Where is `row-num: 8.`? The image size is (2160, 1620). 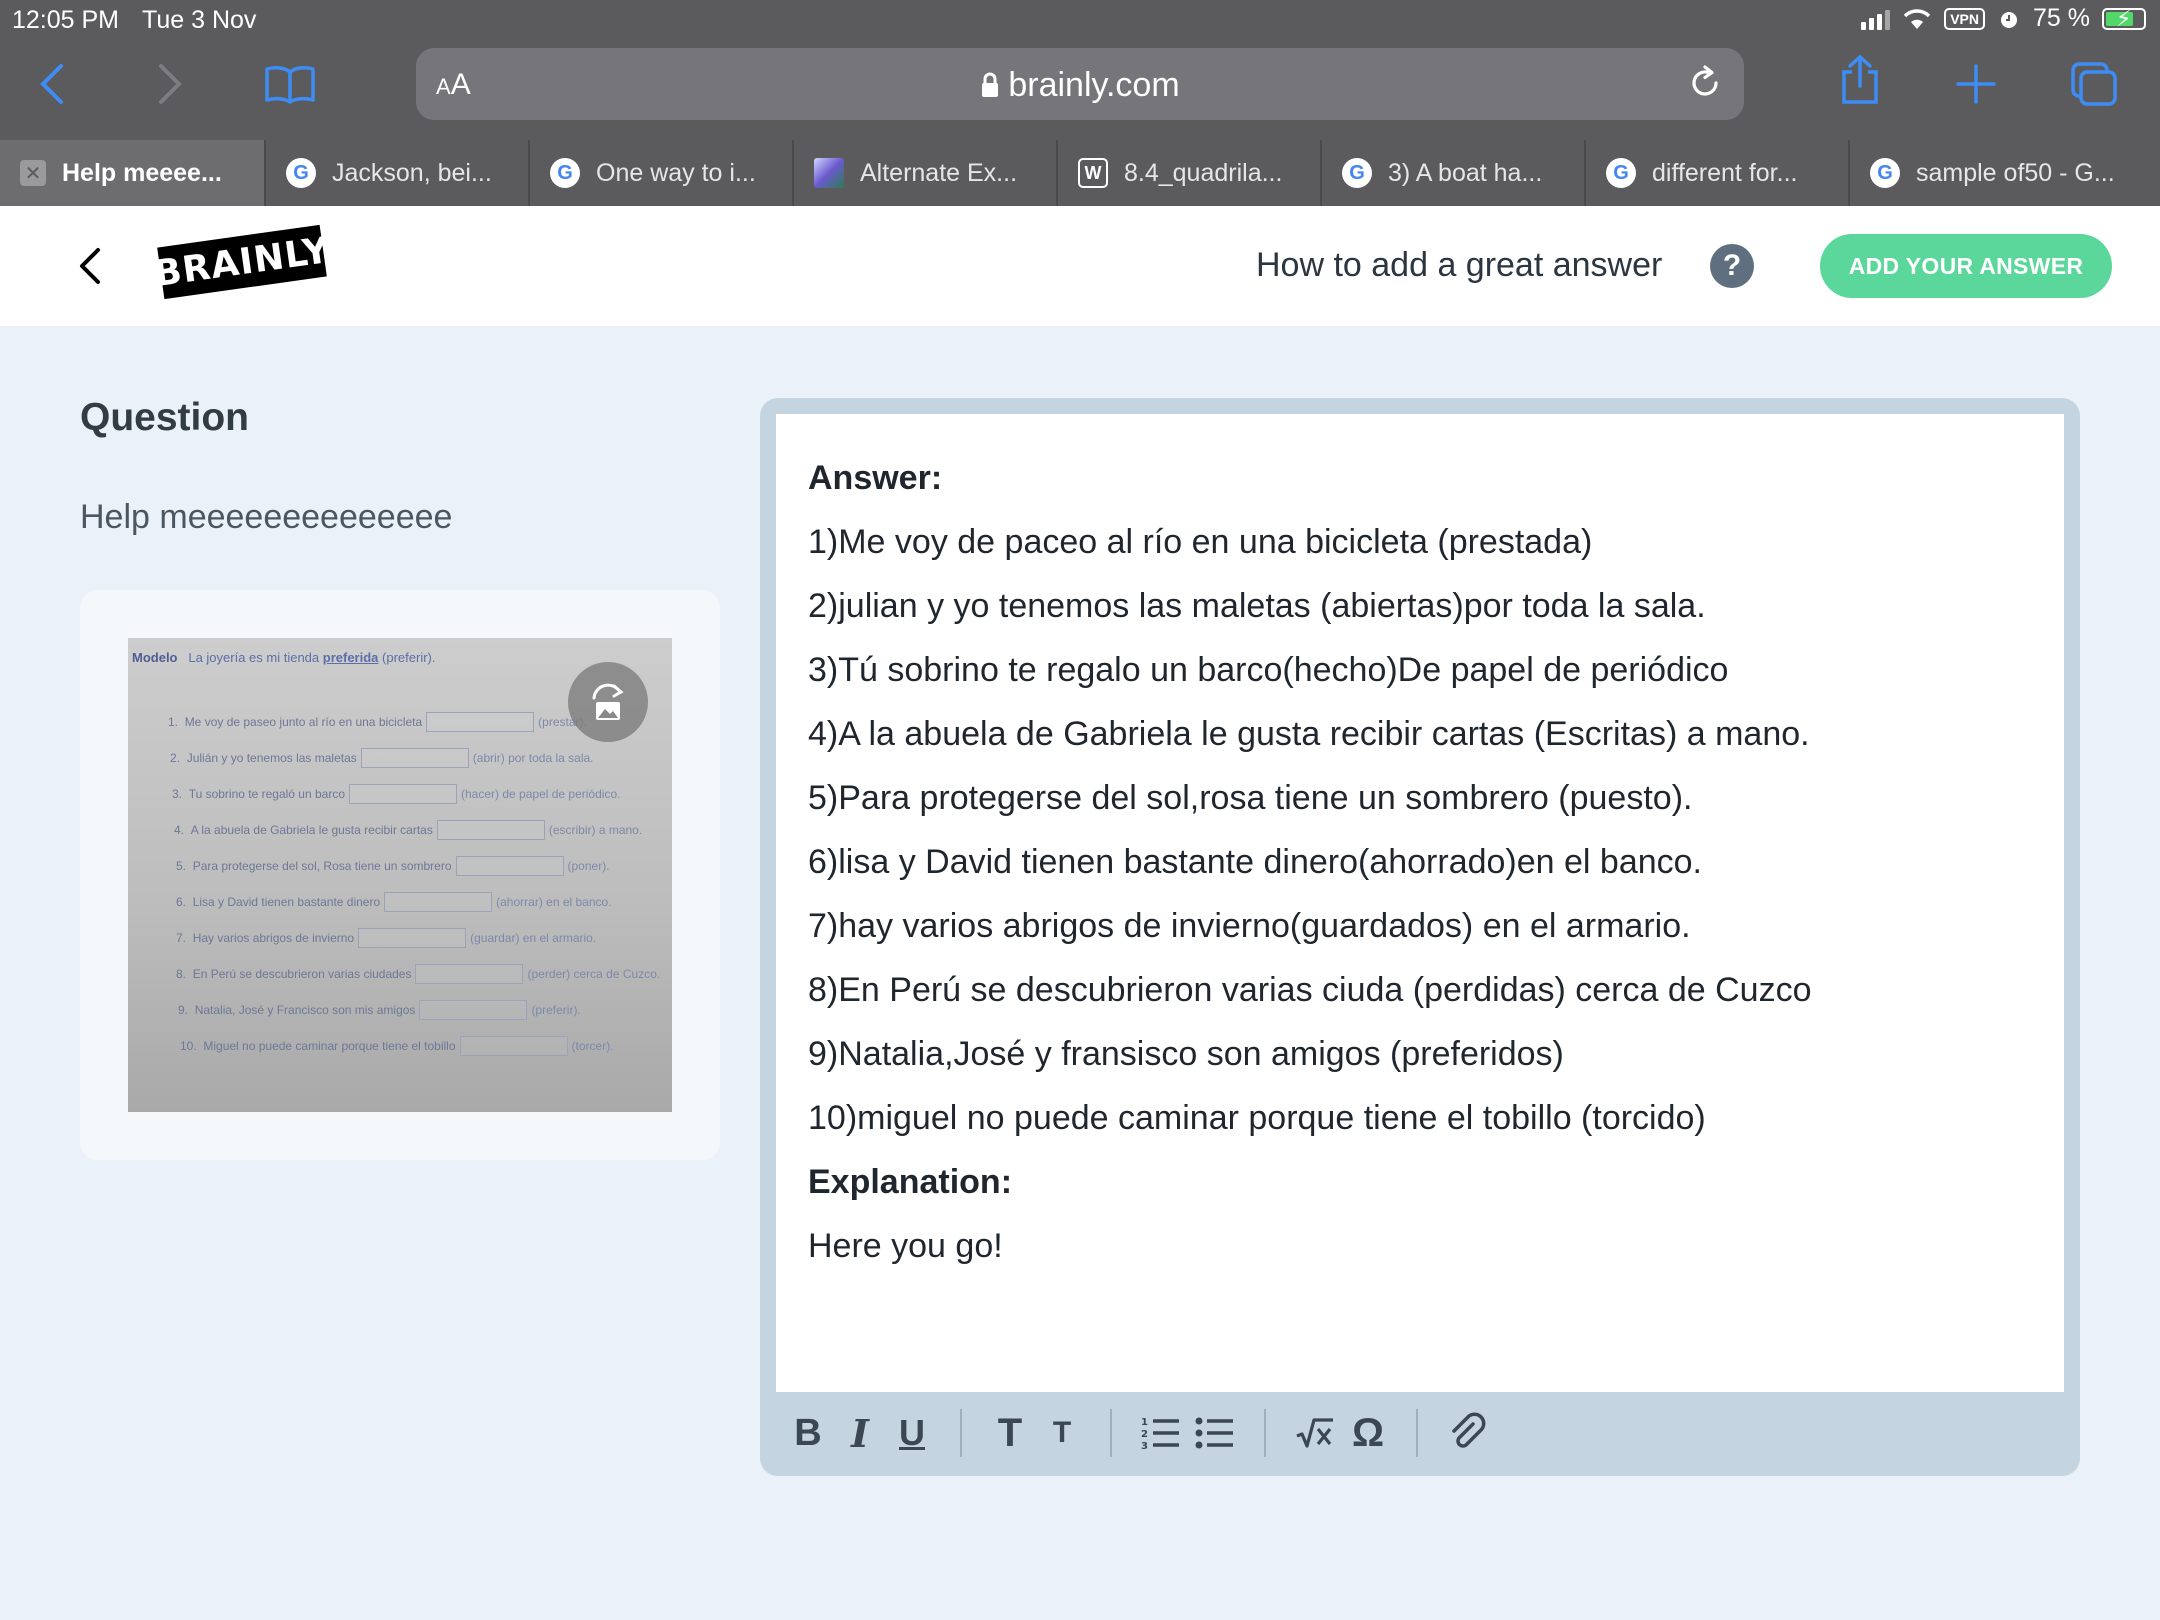 row-num: 8. is located at coordinates (181, 974).